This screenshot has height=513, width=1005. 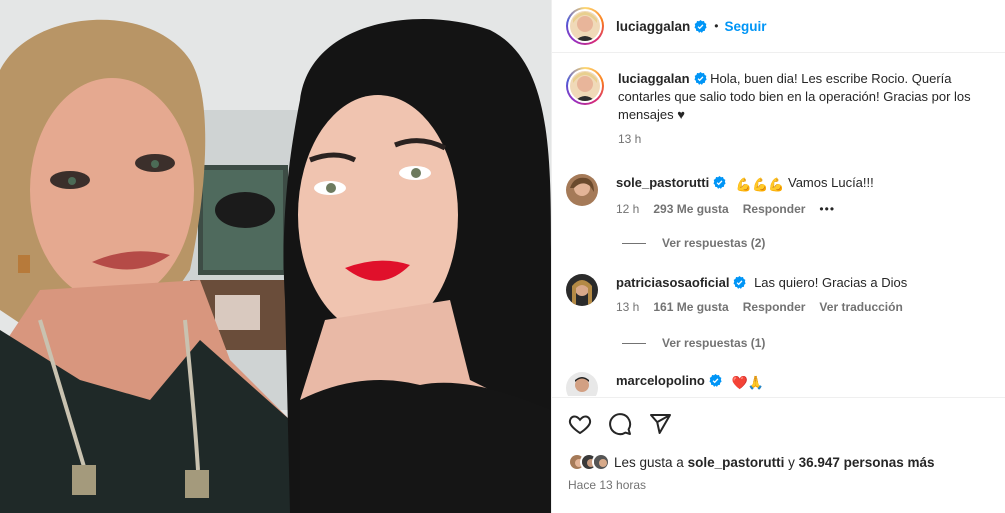 What do you see at coordinates (736, 462) in the screenshot?
I see `likes-user: sole_pastorutti` at bounding box center [736, 462].